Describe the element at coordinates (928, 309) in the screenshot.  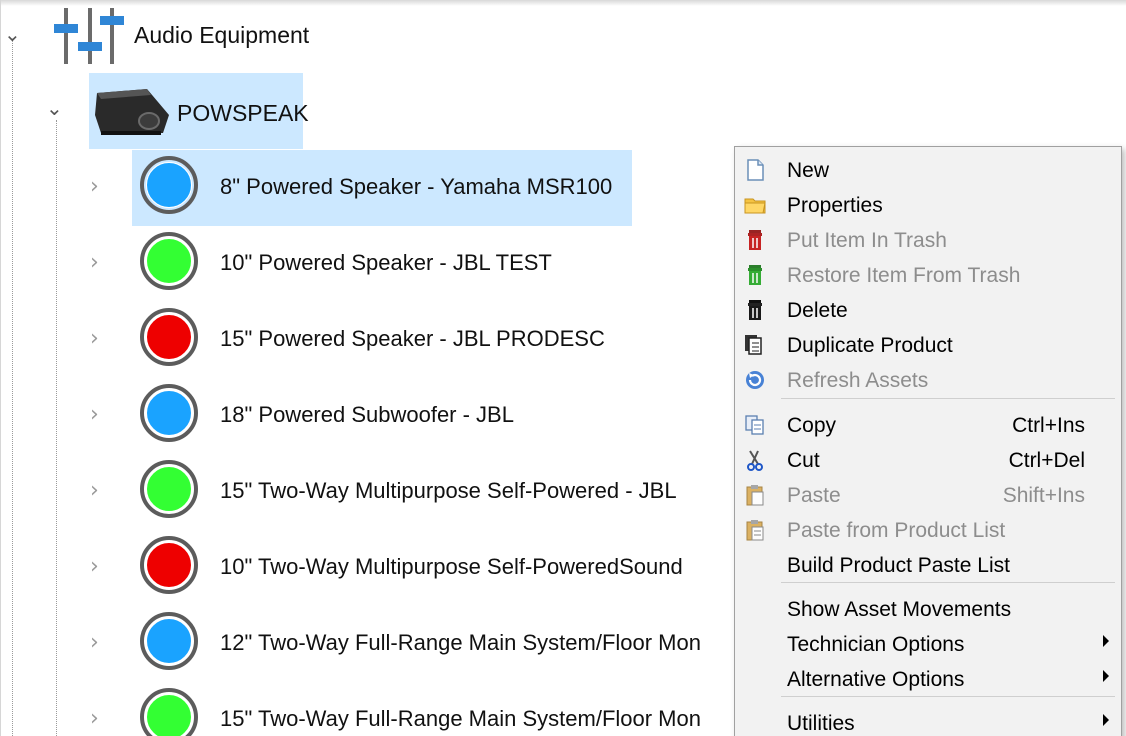
I see `menu-item-delete: Delete` at that location.